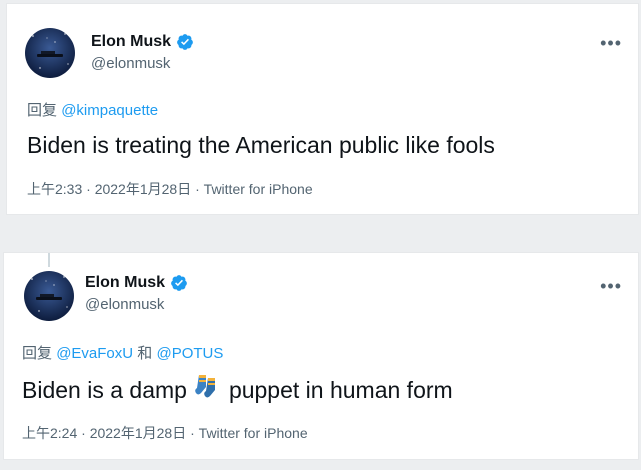 This screenshot has height=470, width=641. Describe the element at coordinates (104, 389) in the screenshot. I see `tweet-text-before: Biden is a damp` at that location.